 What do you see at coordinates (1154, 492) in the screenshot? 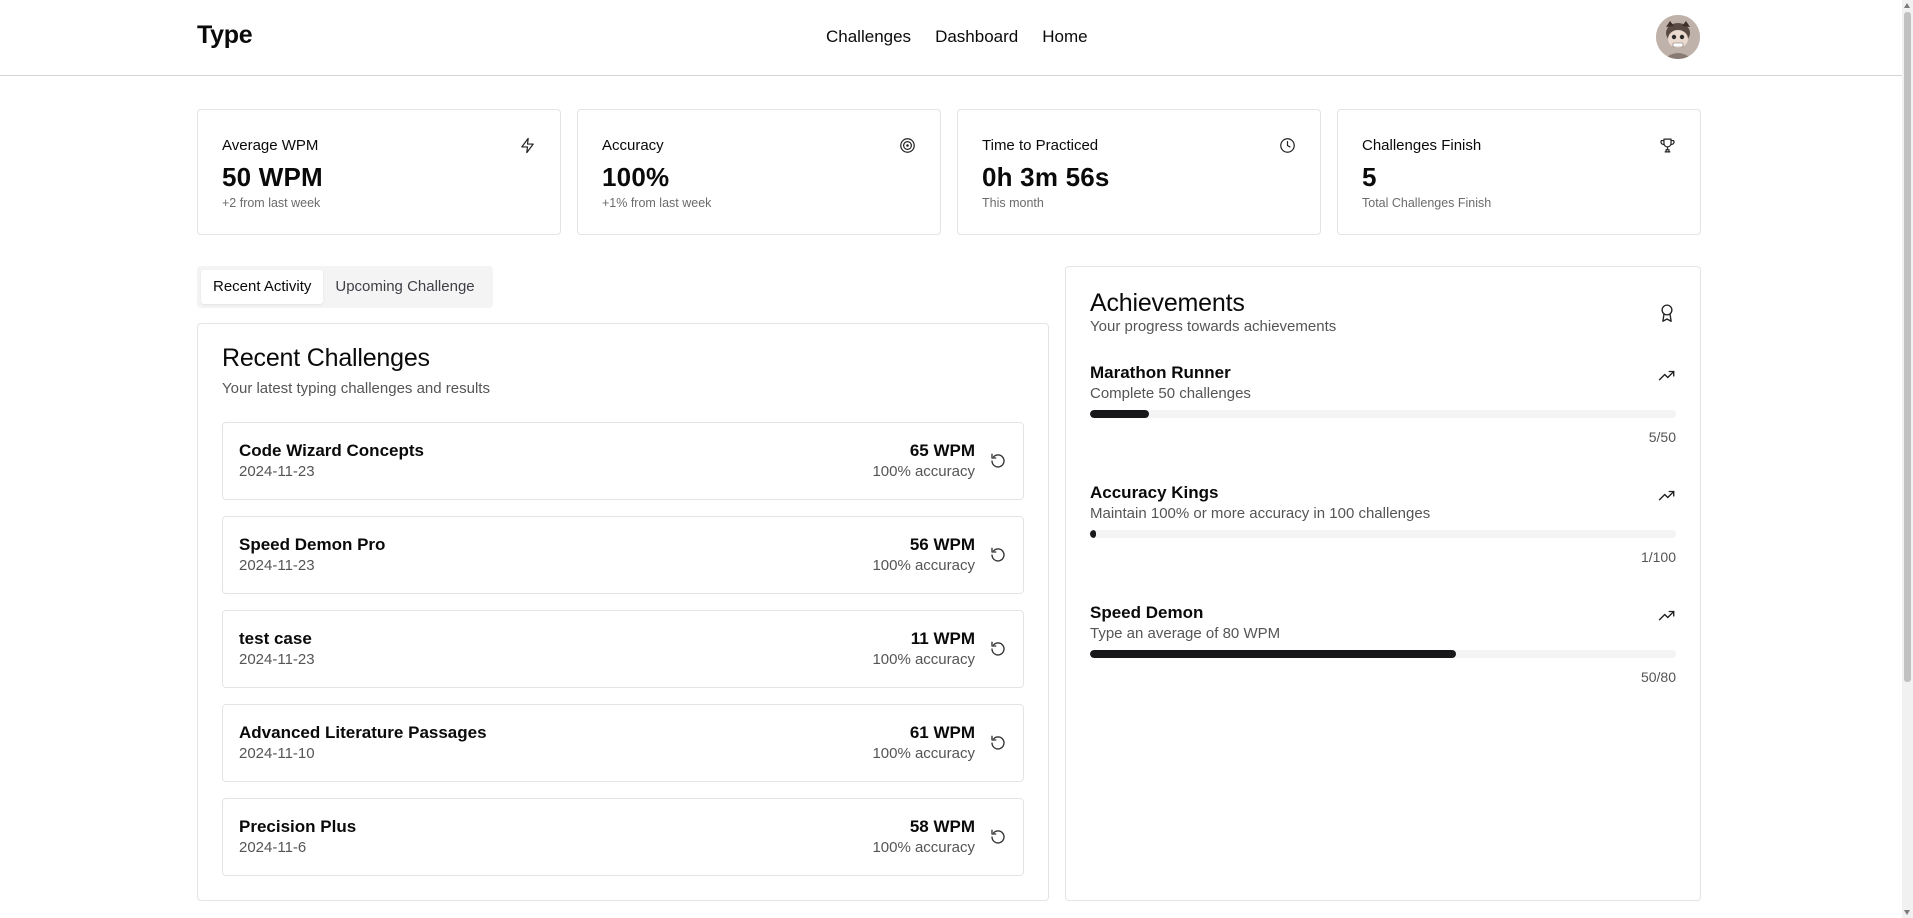
I see `achievement-name: Accuracy Kings` at bounding box center [1154, 492].